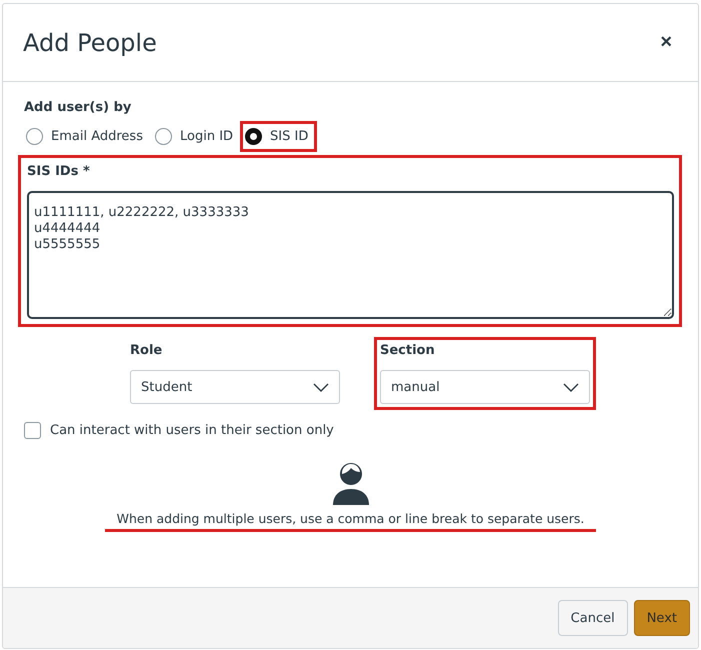 This screenshot has width=701, height=650. I want to click on section-only-checkbox: Can interact with users in their section only, so click(350, 430).